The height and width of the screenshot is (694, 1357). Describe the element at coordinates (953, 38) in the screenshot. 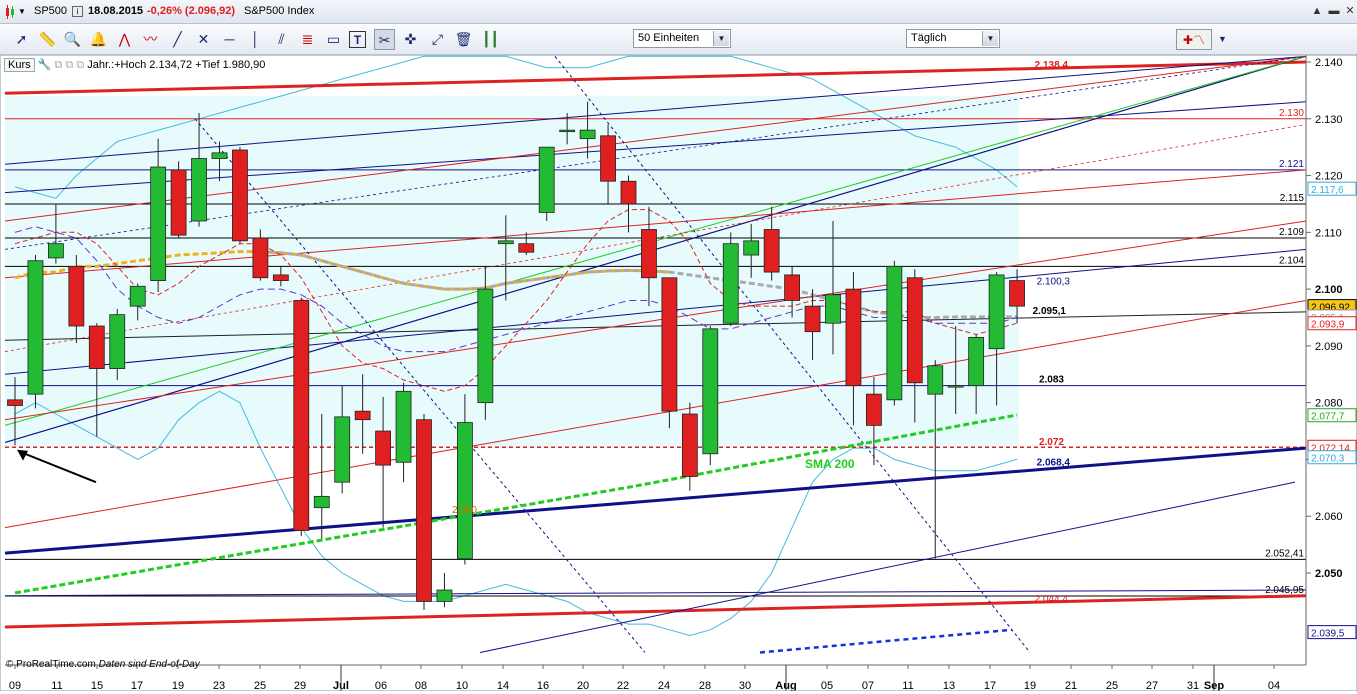

I see `period-select: Täglich ▼` at that location.